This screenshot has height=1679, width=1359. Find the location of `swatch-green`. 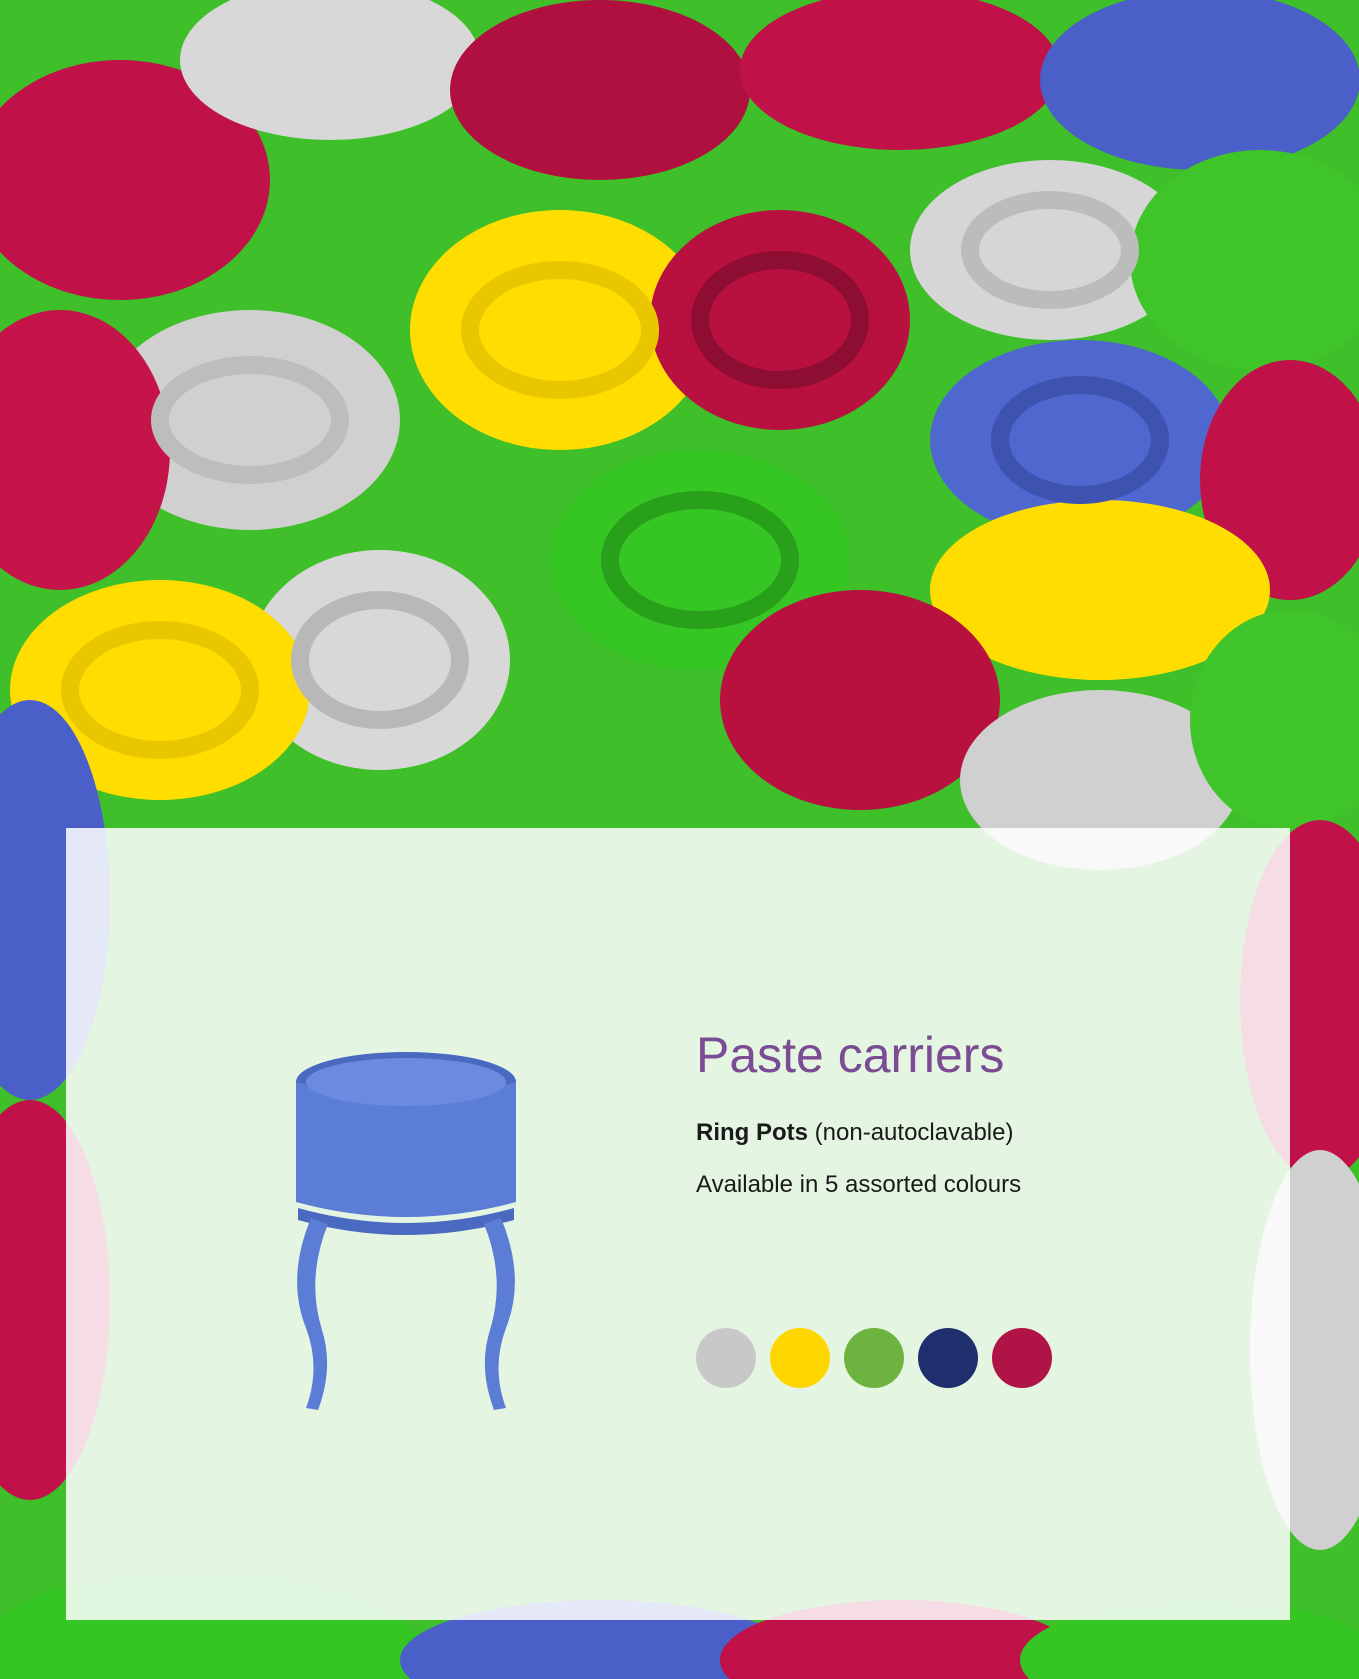

swatch-green is located at coordinates (874, 1358).